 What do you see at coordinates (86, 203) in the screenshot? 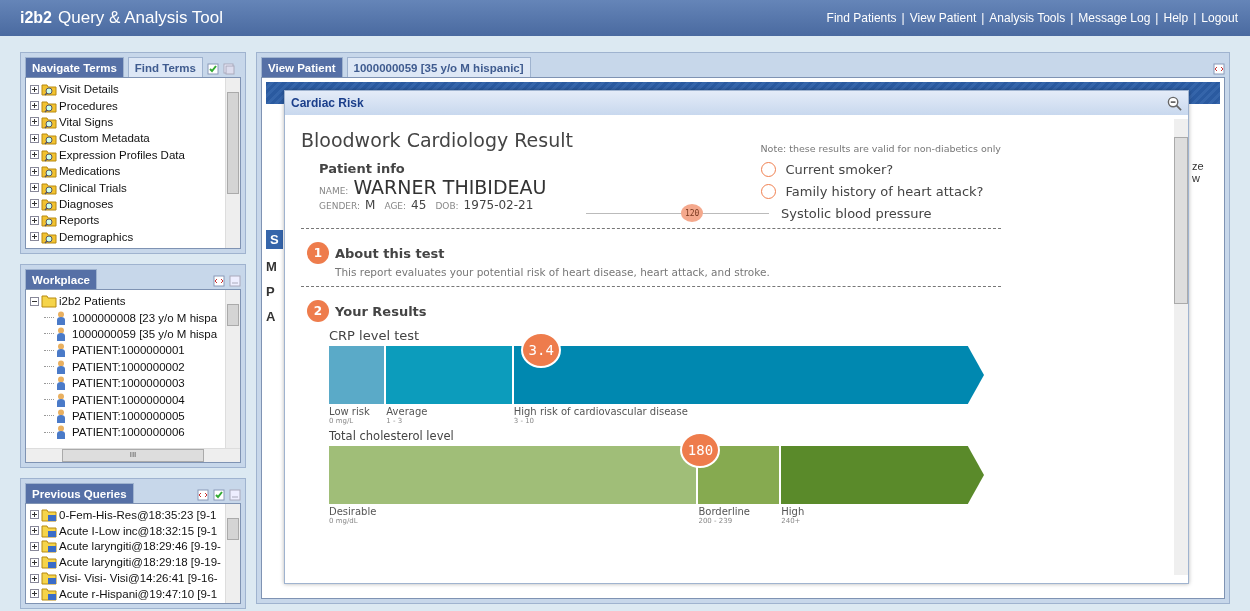
I see `tree-item: Diagnoses` at bounding box center [86, 203].